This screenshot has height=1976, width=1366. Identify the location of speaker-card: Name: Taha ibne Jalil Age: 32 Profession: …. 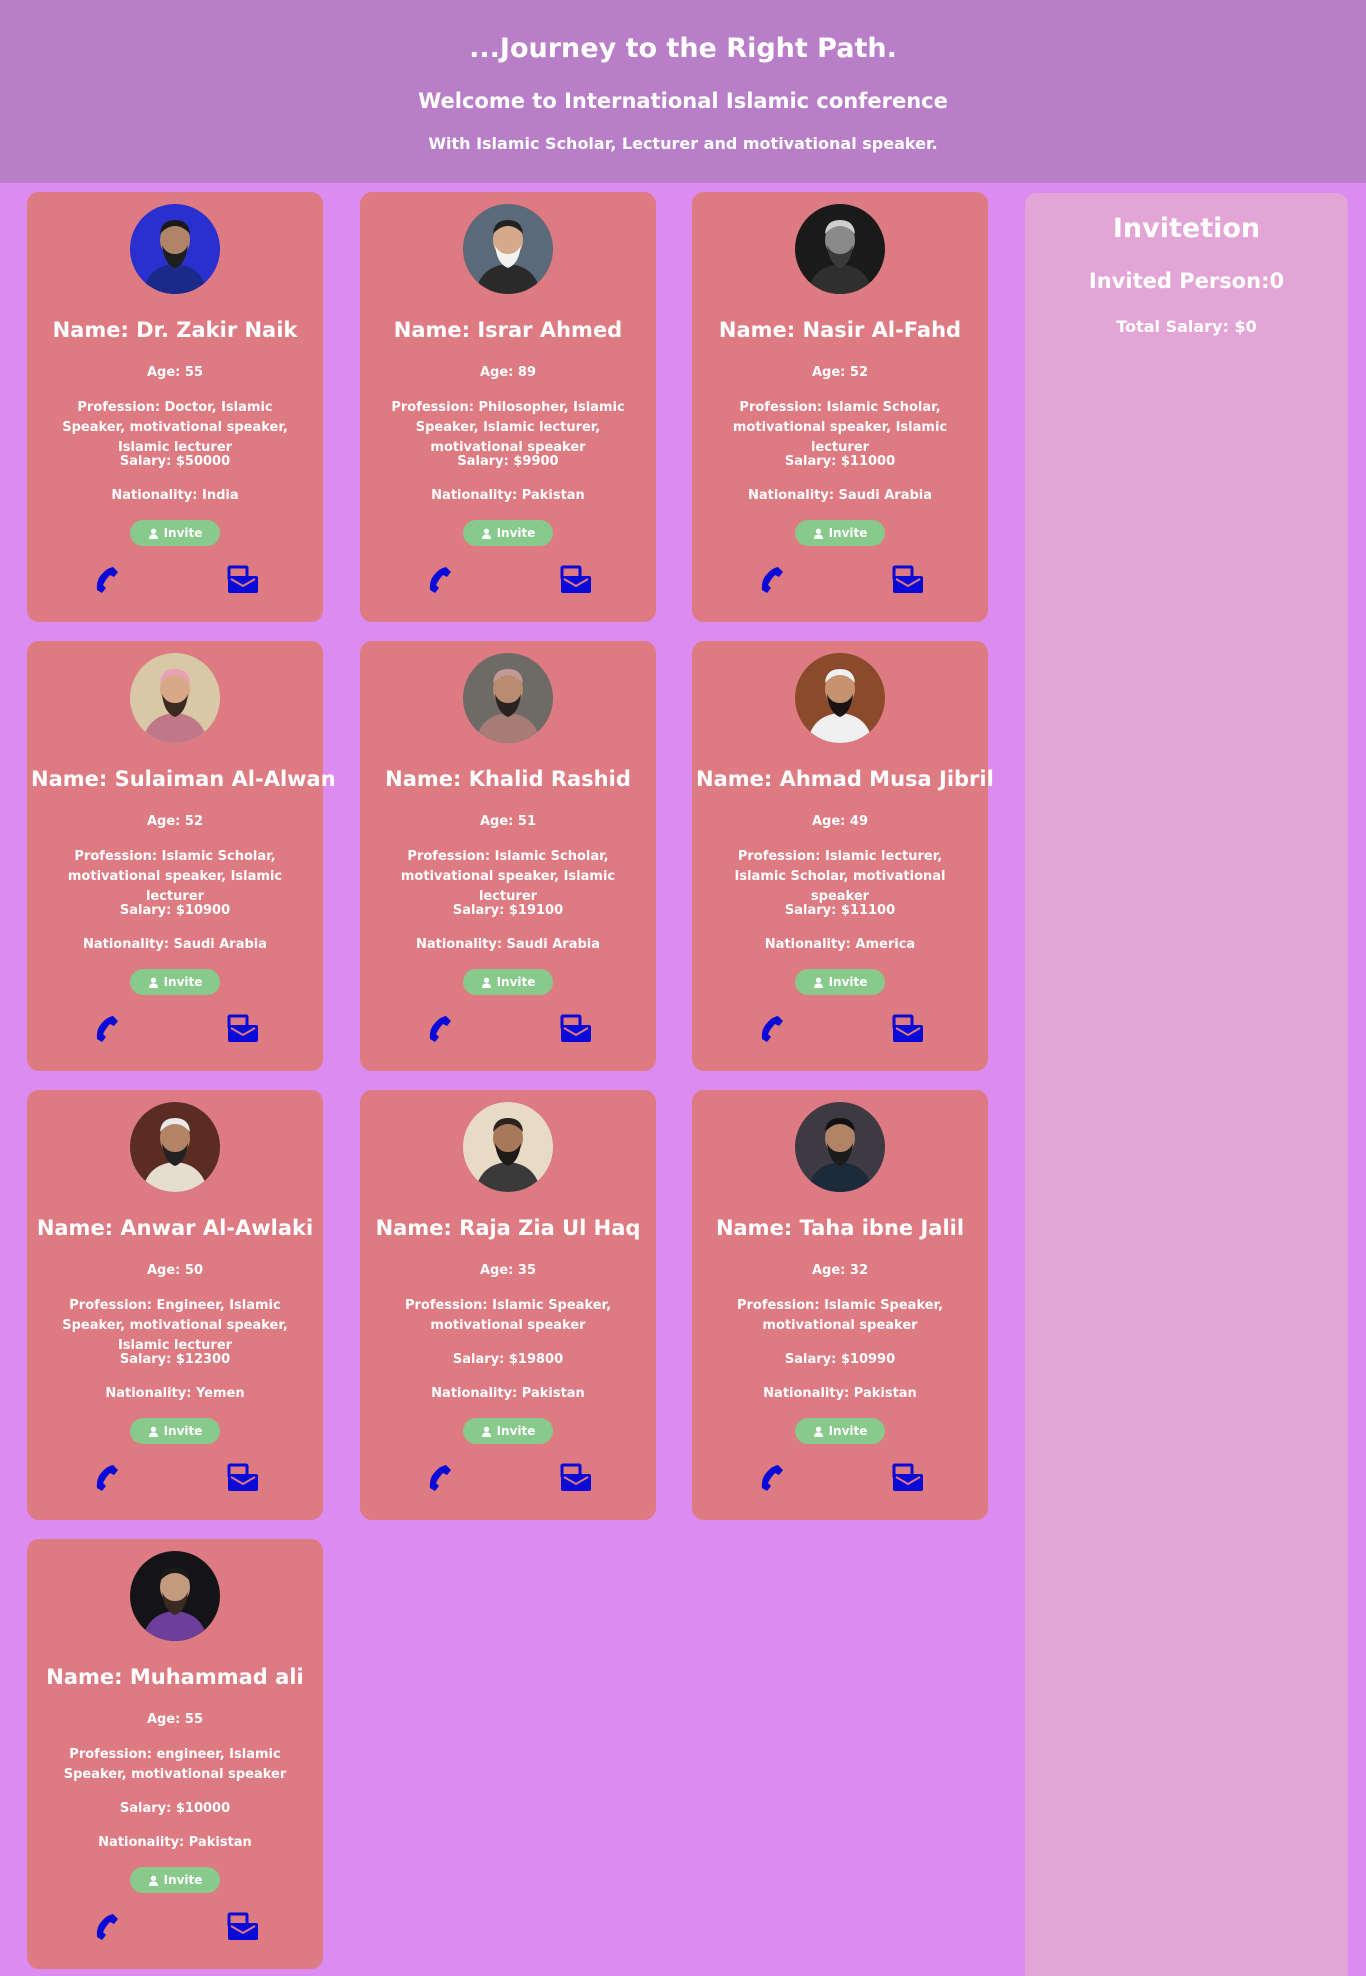
(840, 1305).